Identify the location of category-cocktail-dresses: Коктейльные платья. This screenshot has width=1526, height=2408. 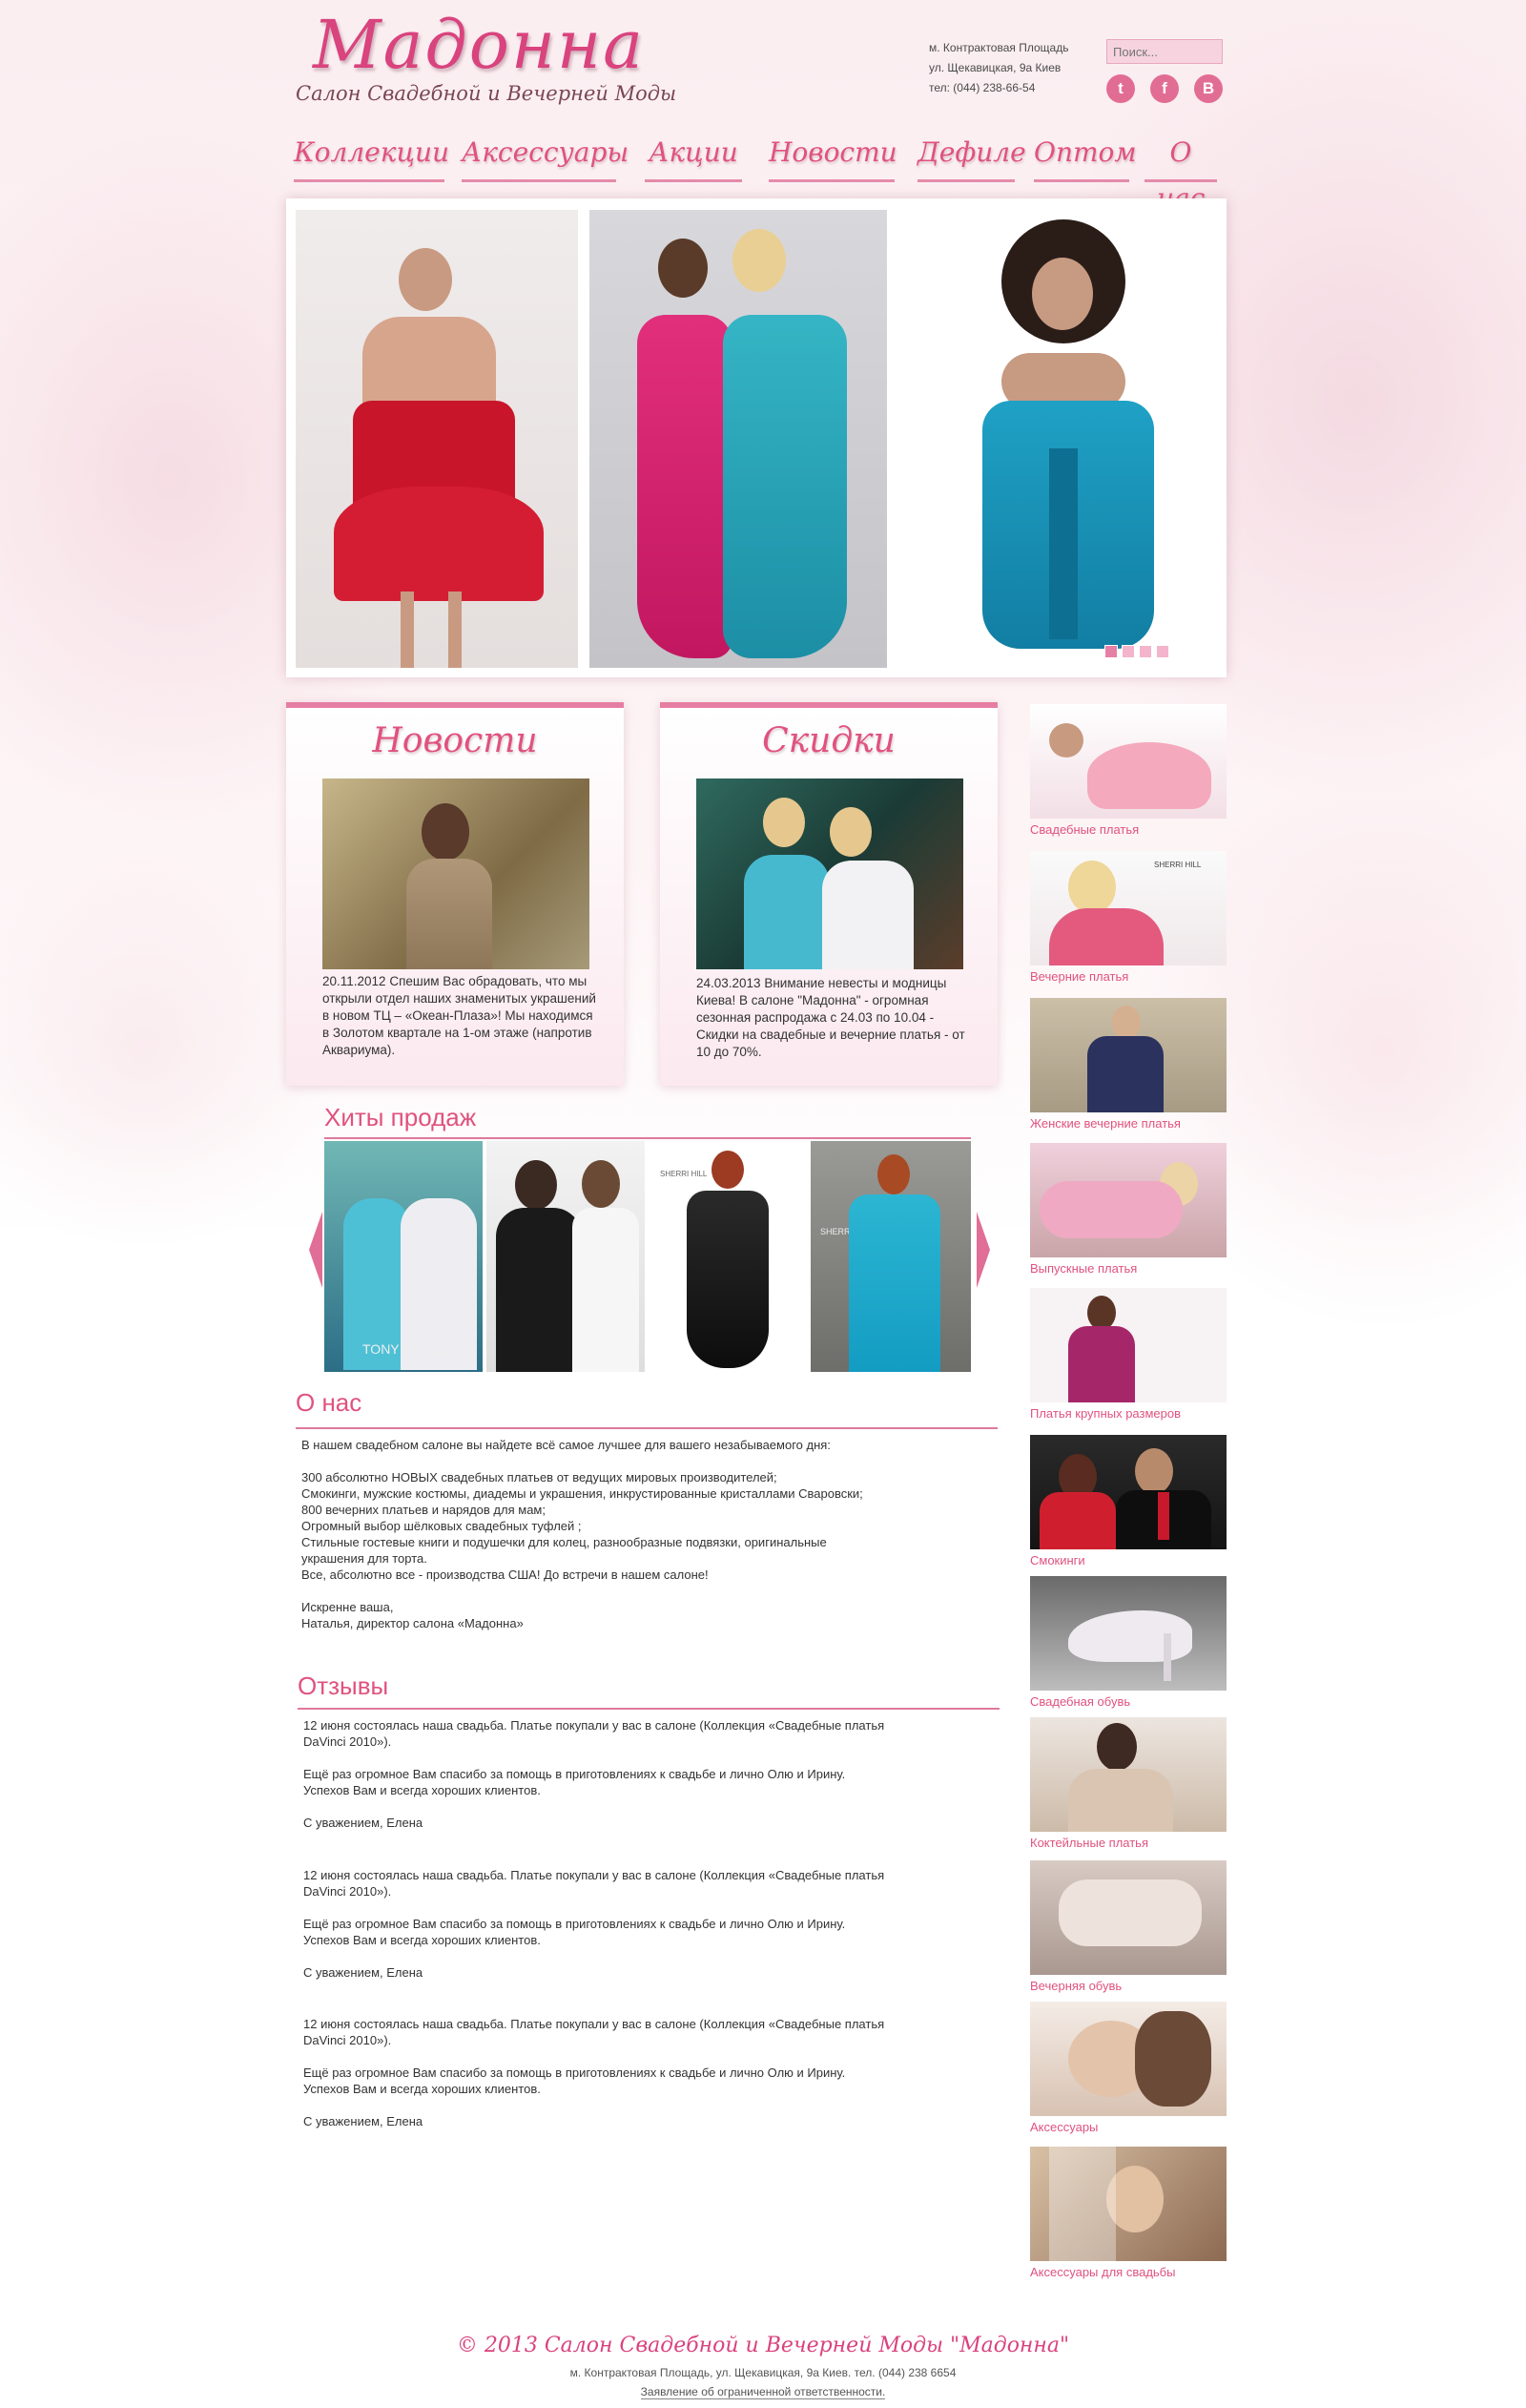
(1128, 1783).